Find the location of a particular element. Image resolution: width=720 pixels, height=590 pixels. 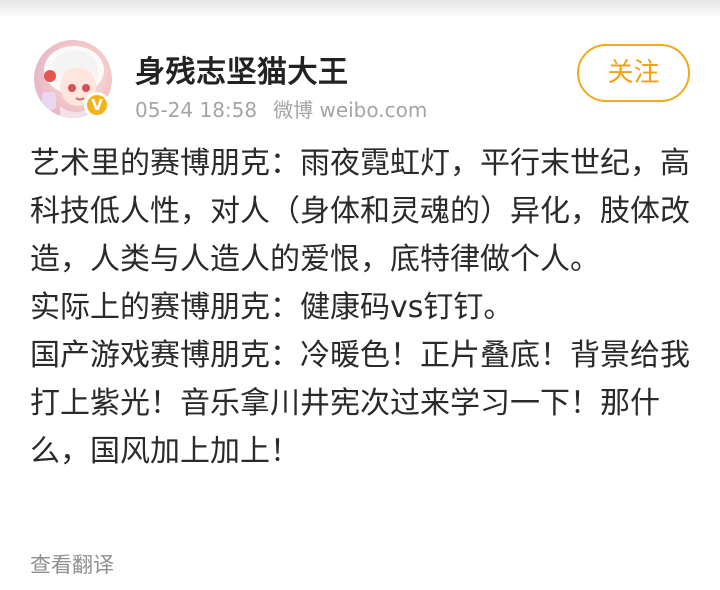

view-translation-link: 查看翻译 is located at coordinates (72, 564).